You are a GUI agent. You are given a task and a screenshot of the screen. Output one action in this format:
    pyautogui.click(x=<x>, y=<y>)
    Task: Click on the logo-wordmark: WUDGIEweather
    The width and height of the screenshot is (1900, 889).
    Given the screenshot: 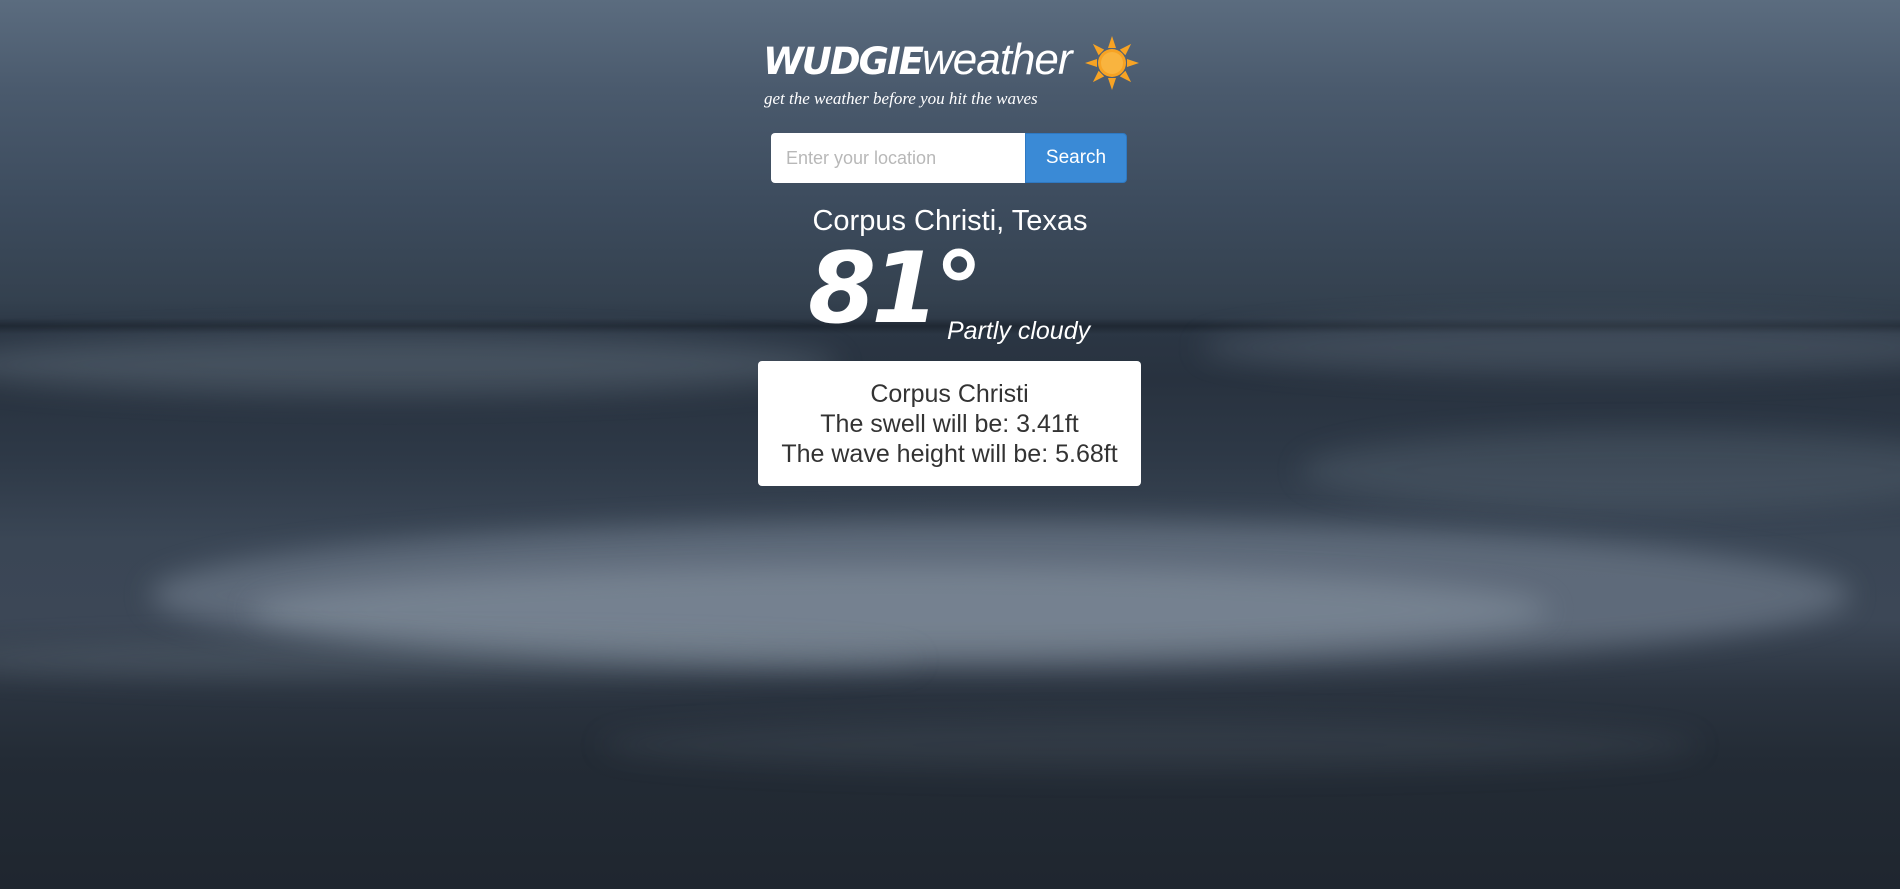 What is the action you would take?
    pyautogui.click(x=918, y=59)
    